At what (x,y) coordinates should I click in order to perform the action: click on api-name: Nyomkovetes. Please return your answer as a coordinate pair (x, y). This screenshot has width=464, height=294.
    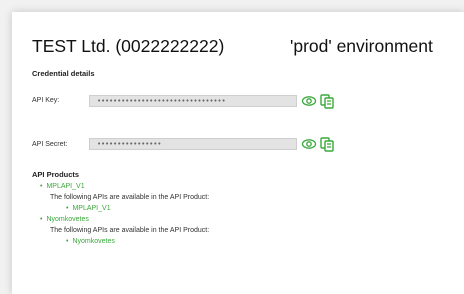
    Looking at the image, I should click on (93, 241).